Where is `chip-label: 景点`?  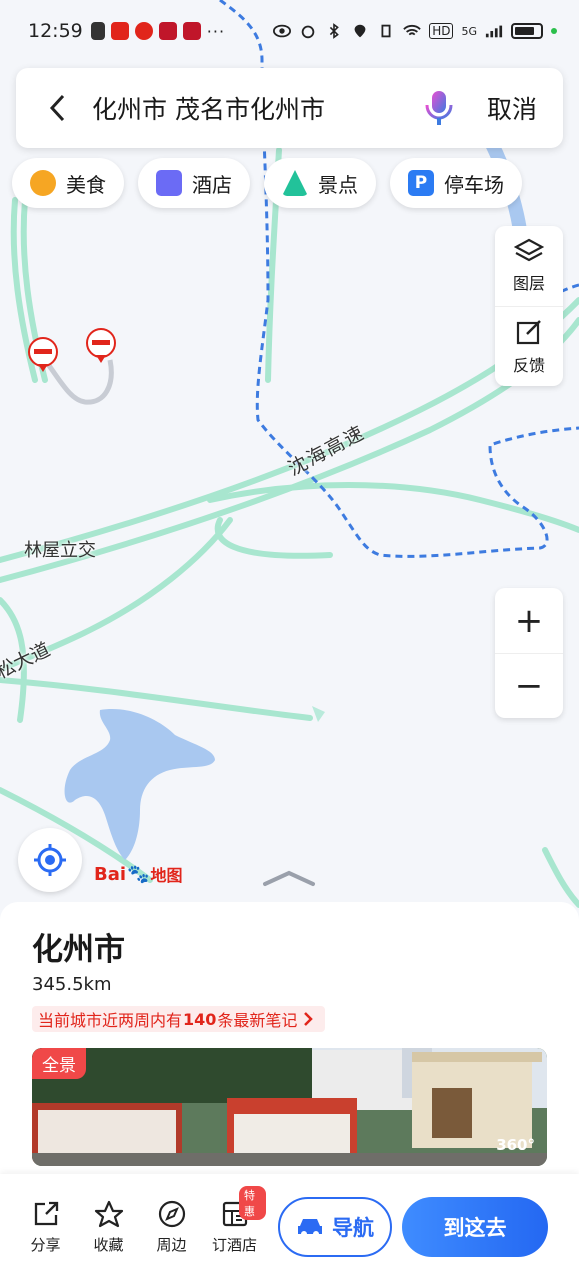 chip-label: 景点 is located at coordinates (338, 184).